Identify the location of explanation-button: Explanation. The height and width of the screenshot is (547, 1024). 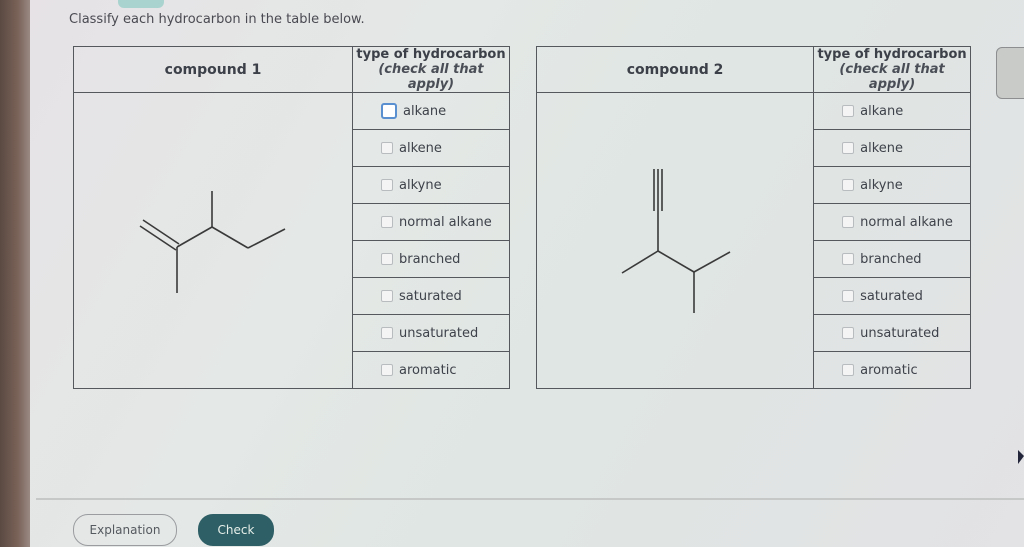
(125, 530).